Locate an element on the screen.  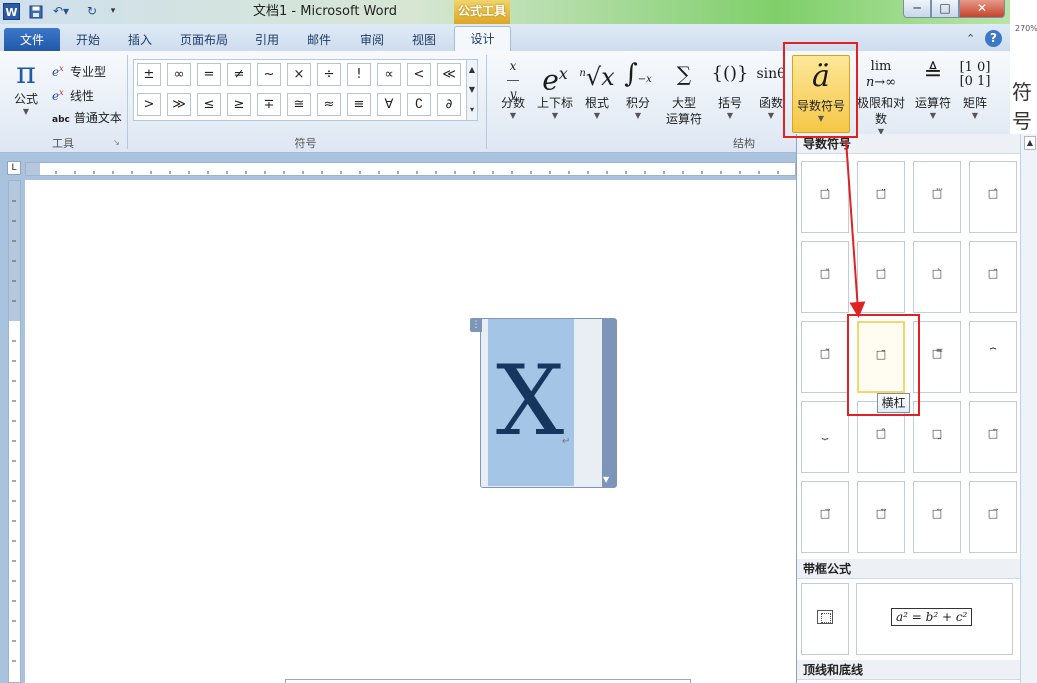
tab-page-layout: 页面布局 is located at coordinates (204, 40).